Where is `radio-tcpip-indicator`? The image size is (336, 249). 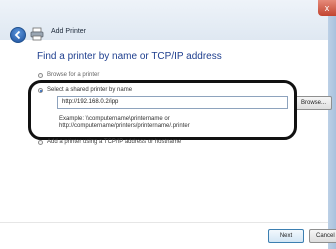
radio-tcpip-indicator is located at coordinates (40, 142).